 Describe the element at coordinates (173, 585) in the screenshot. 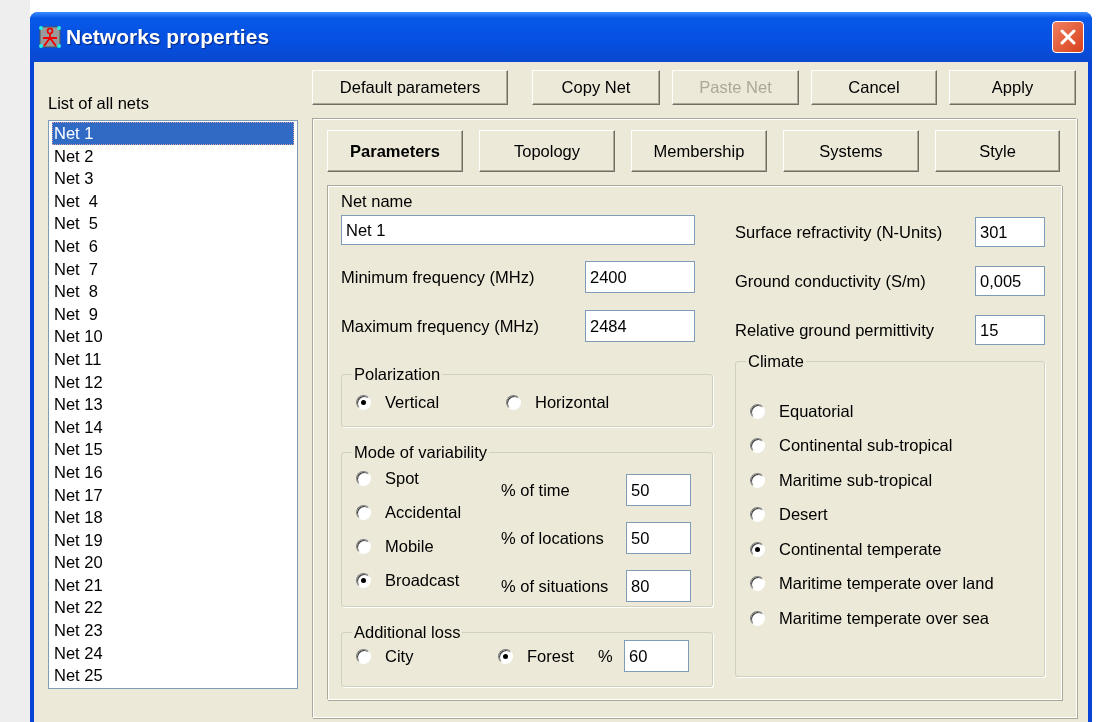

I see `list-item: Net 21` at that location.